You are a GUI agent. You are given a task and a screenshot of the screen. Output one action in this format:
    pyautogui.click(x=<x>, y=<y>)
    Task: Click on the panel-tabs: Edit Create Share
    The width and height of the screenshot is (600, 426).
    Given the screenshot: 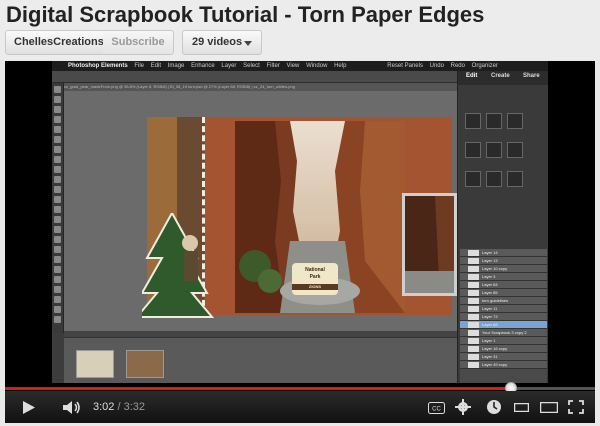 What is the action you would take?
    pyautogui.click(x=503, y=78)
    